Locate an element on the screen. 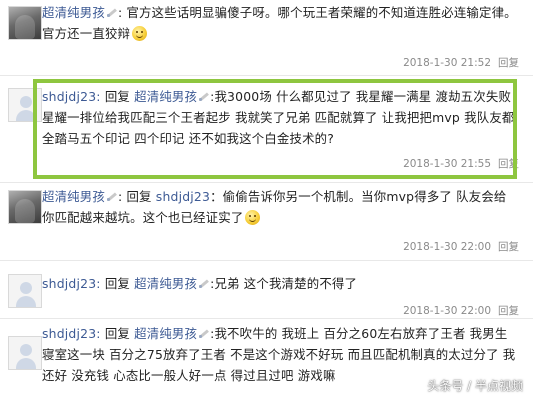 This screenshot has height=400, width=533. comment-meta: 2018-1-30 21:52 回复 is located at coordinates (461, 62).